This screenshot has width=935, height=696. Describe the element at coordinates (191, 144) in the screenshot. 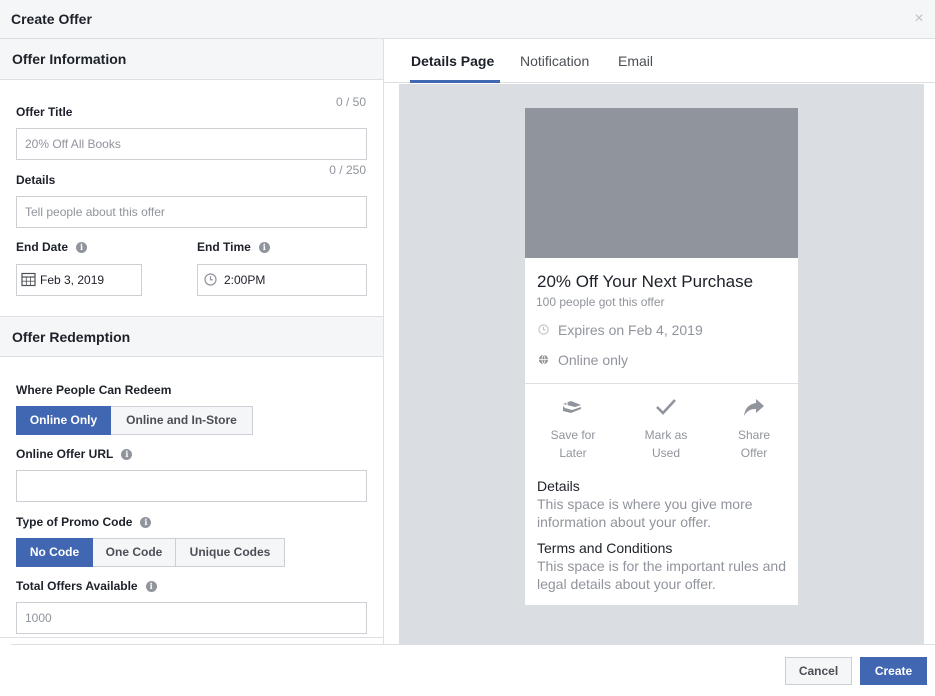

I see `offer-title-input: 20% Off All Books` at that location.